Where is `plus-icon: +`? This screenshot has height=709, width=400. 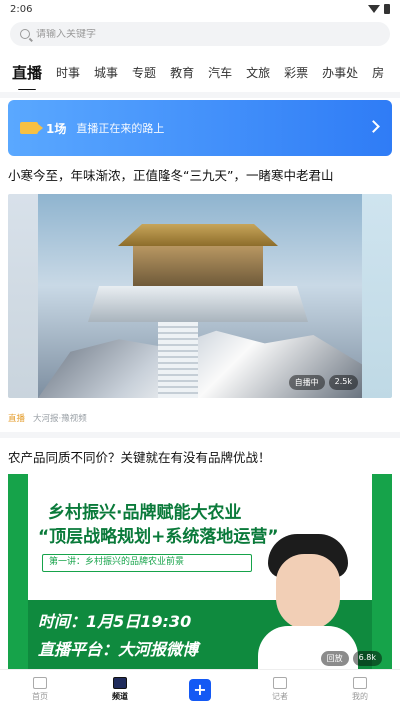
plus-icon: + is located at coordinates (200, 689).